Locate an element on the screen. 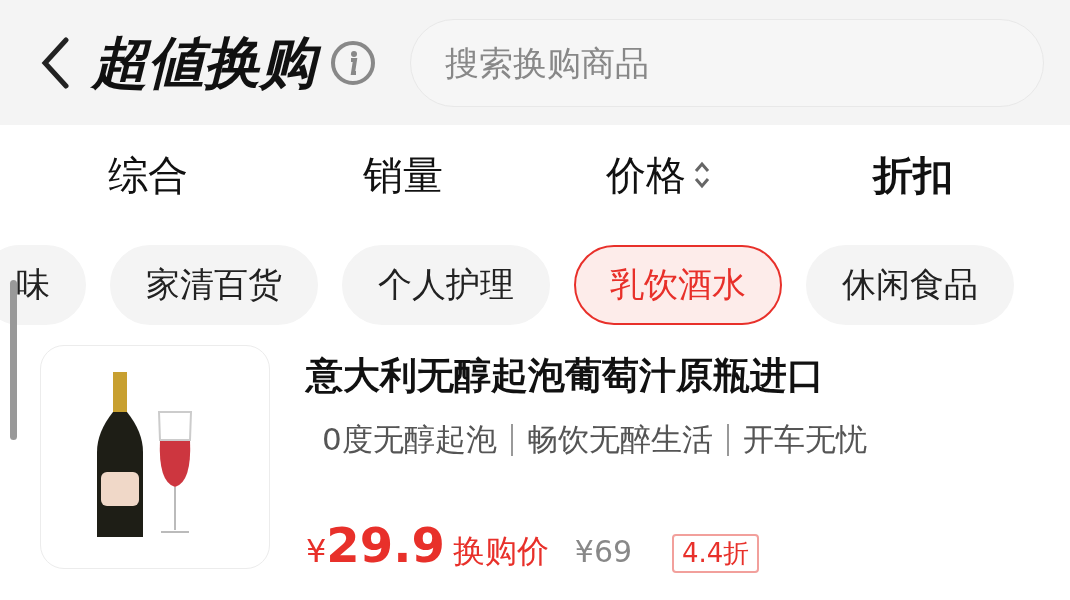 The image size is (1070, 600). currency-sign: ¥ is located at coordinates (316, 551).